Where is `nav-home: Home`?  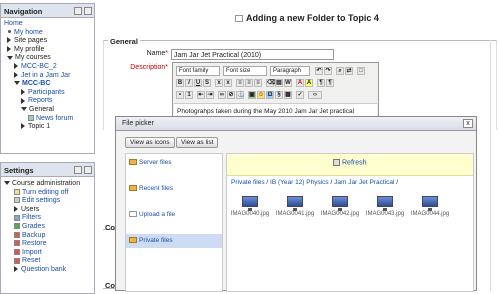 nav-home: Home is located at coordinates (47, 24).